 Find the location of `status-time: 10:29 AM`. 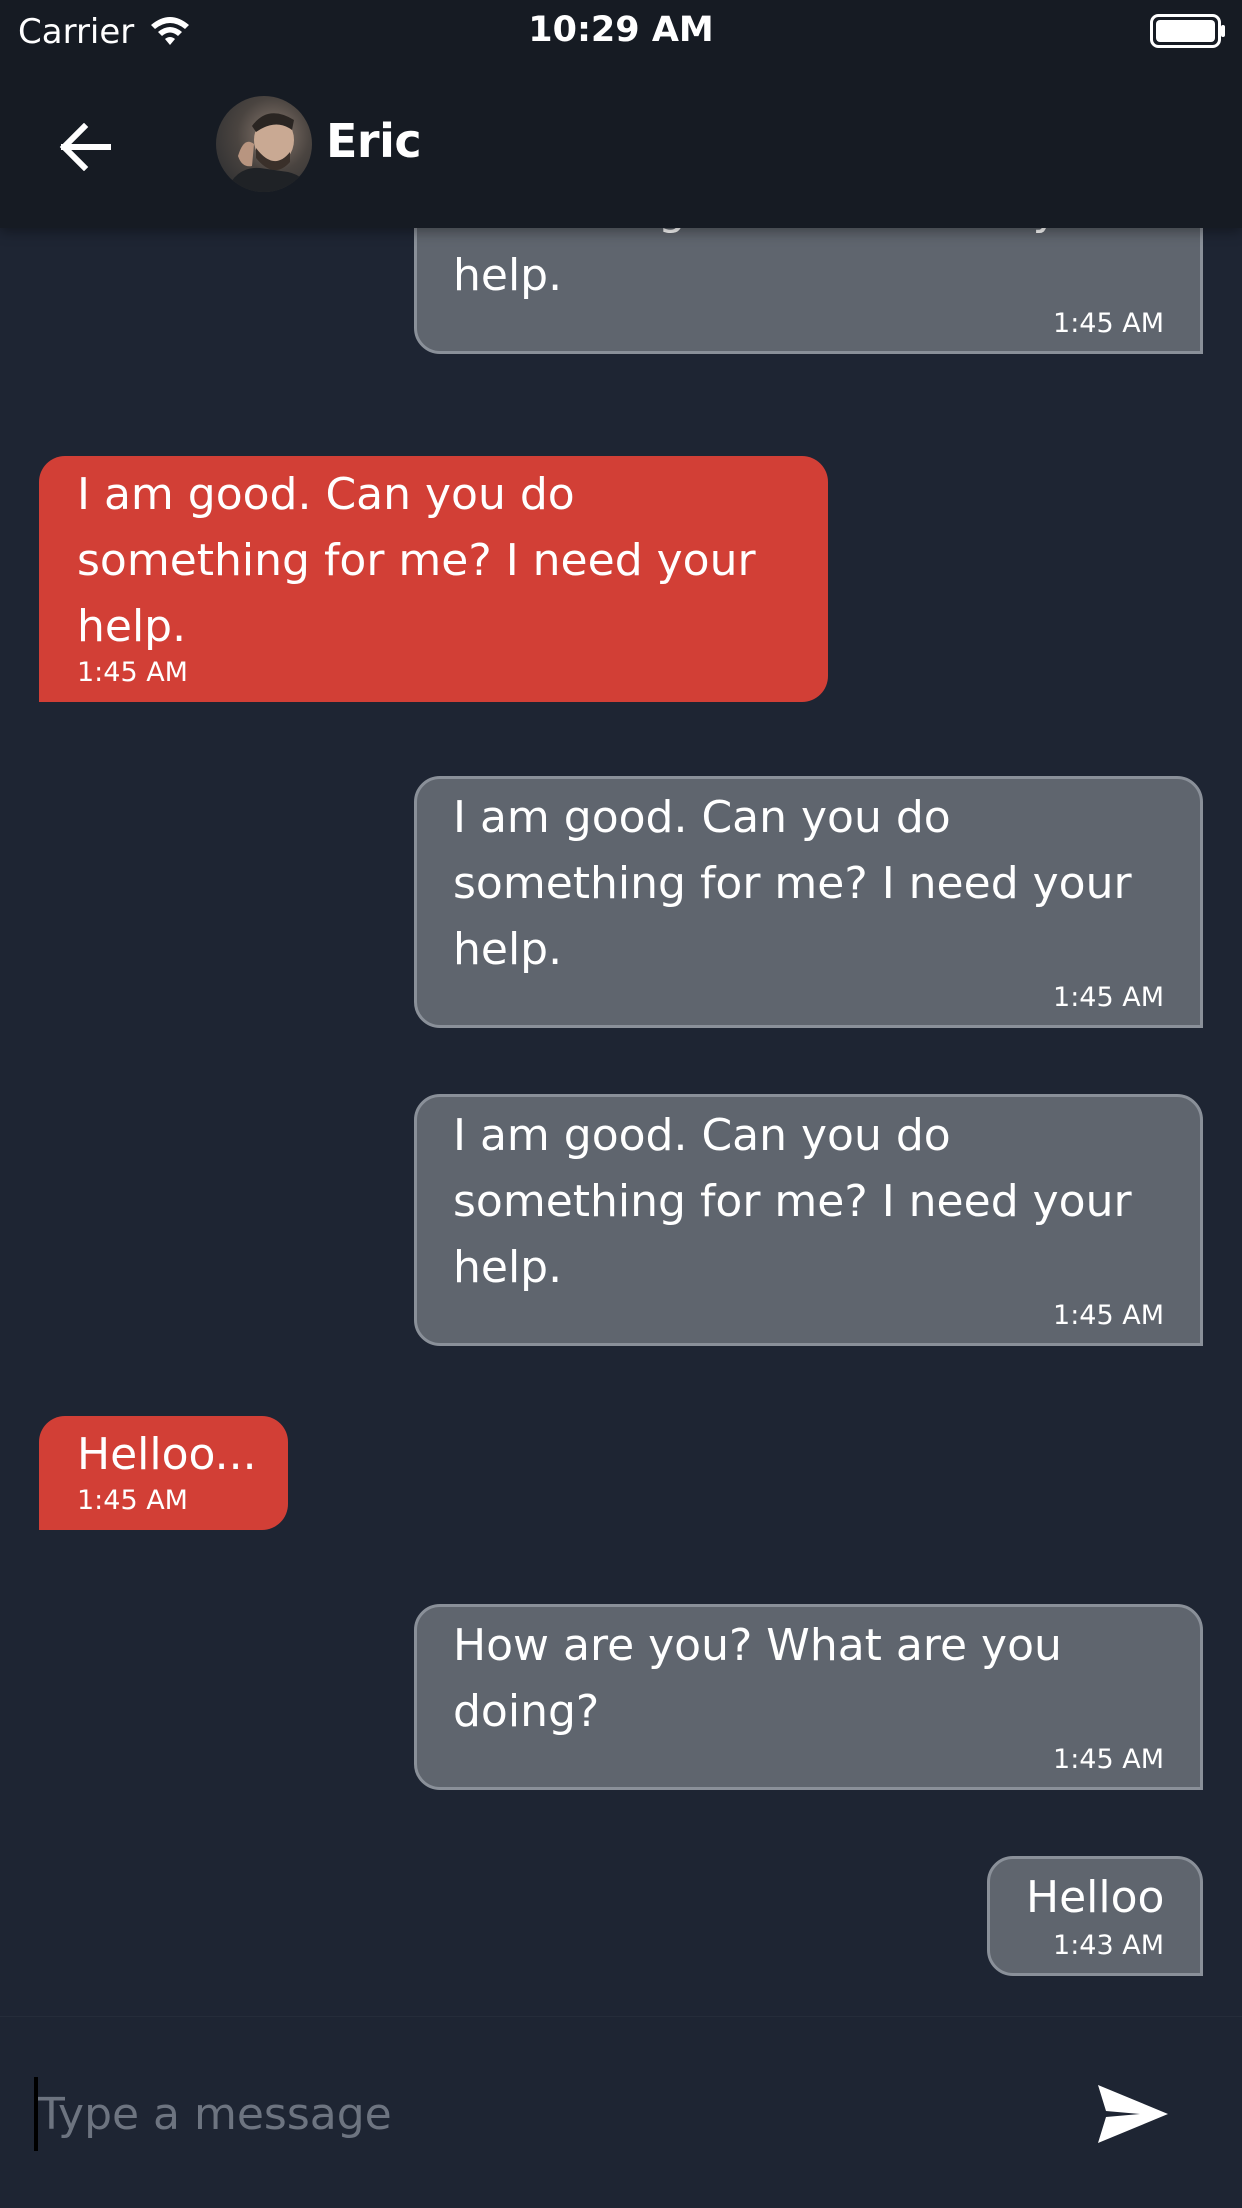

status-time: 10:29 AM is located at coordinates (621, 30).